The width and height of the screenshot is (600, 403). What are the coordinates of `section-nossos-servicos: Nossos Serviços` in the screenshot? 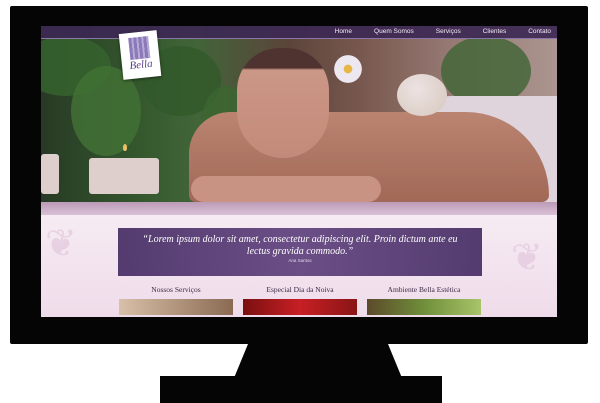 It's located at (176, 300).